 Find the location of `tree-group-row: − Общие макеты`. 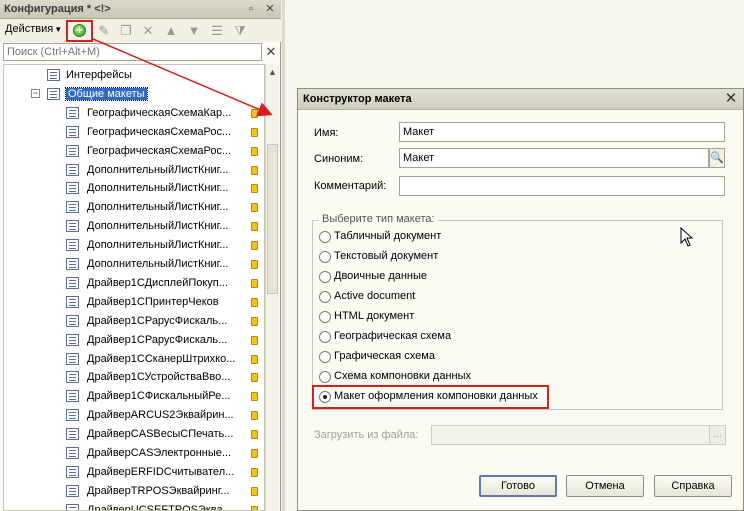

tree-group-row: − Общие макеты is located at coordinates (134, 94).